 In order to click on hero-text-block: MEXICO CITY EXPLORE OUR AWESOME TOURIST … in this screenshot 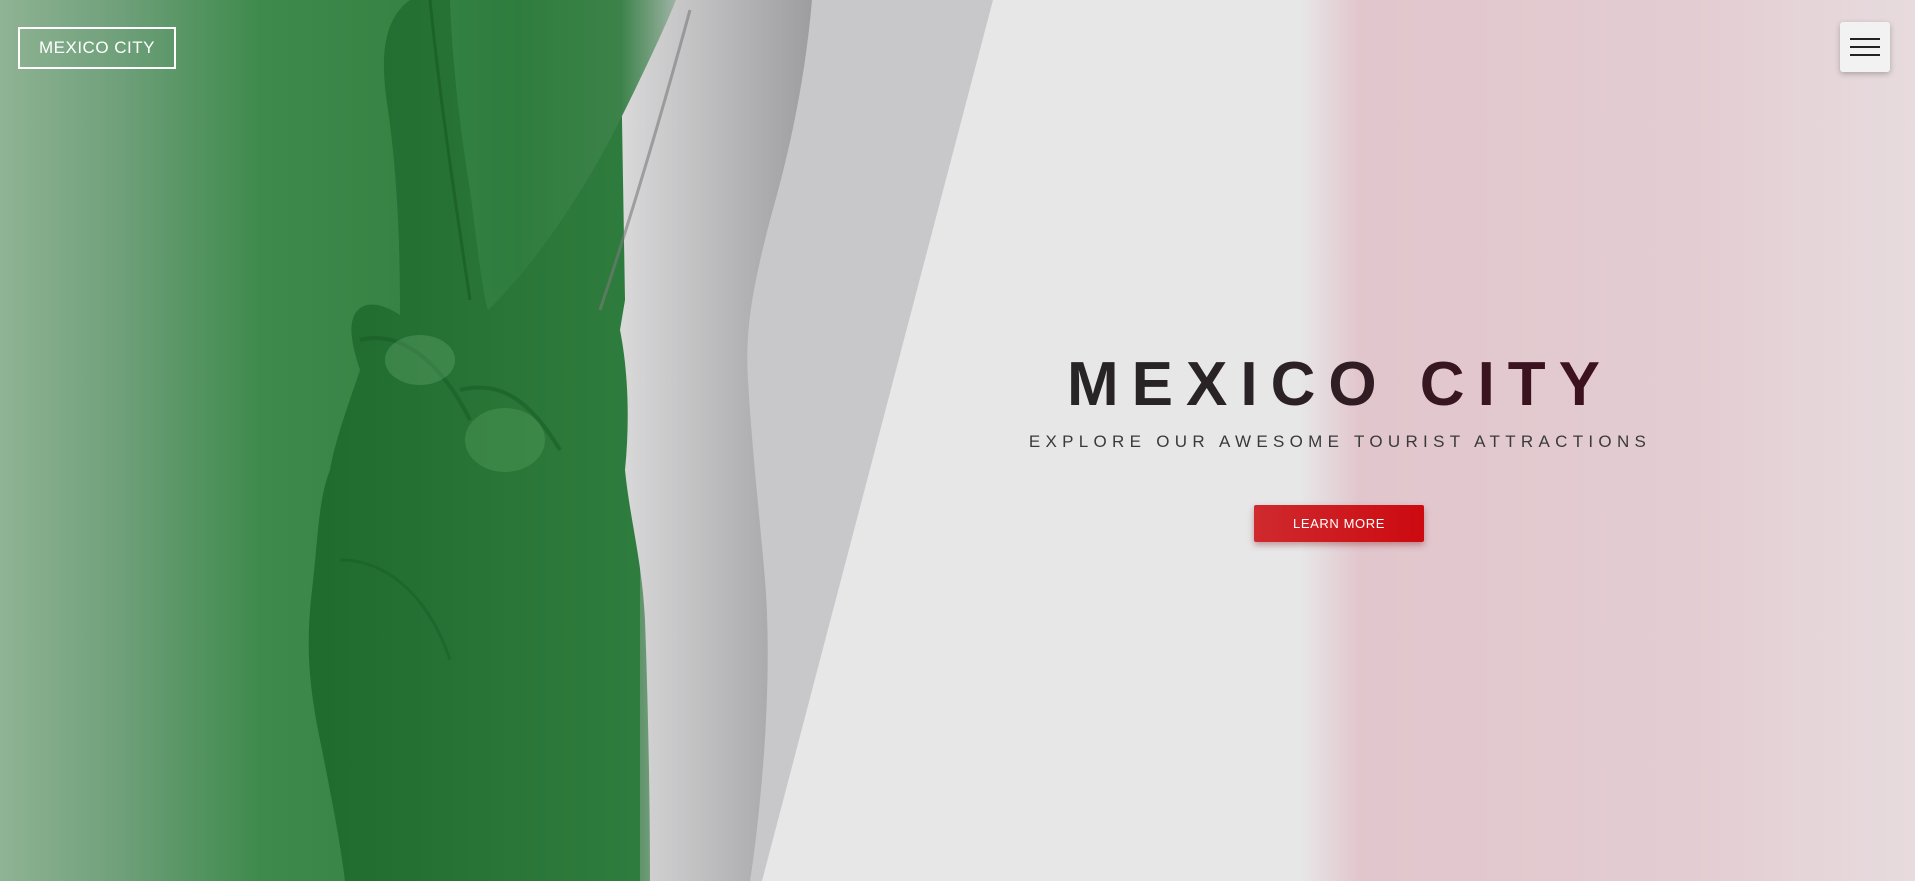, I will do `click(1340, 399)`.